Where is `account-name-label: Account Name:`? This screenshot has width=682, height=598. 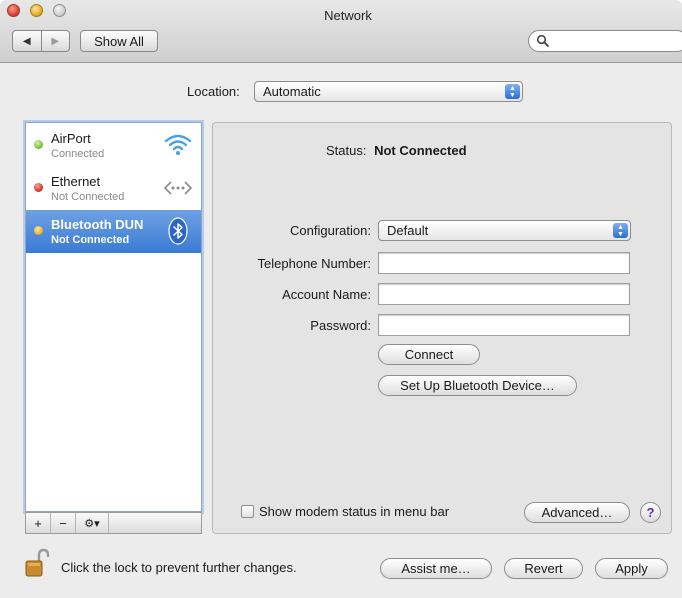 account-name-label: Account Name: is located at coordinates (326, 294).